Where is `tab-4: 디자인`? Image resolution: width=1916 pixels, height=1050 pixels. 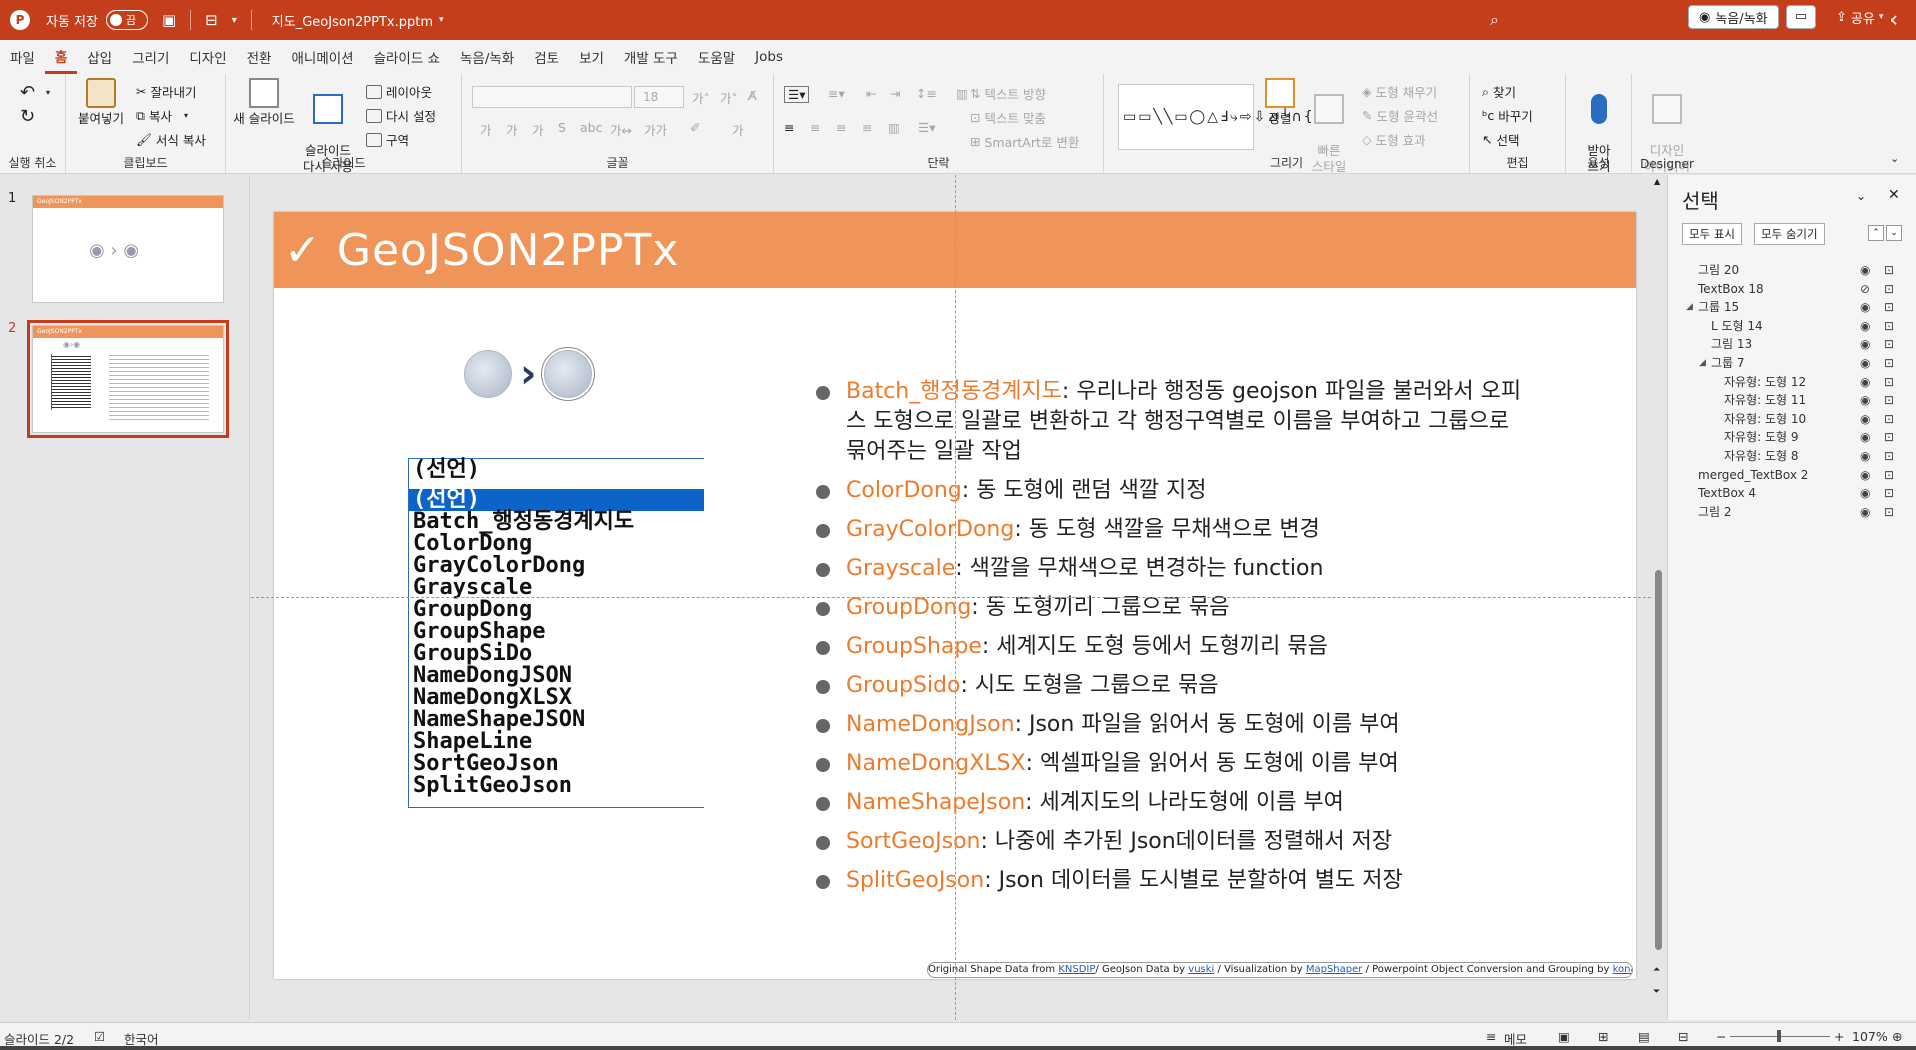
tab-4: 디자인 is located at coordinates (207, 57).